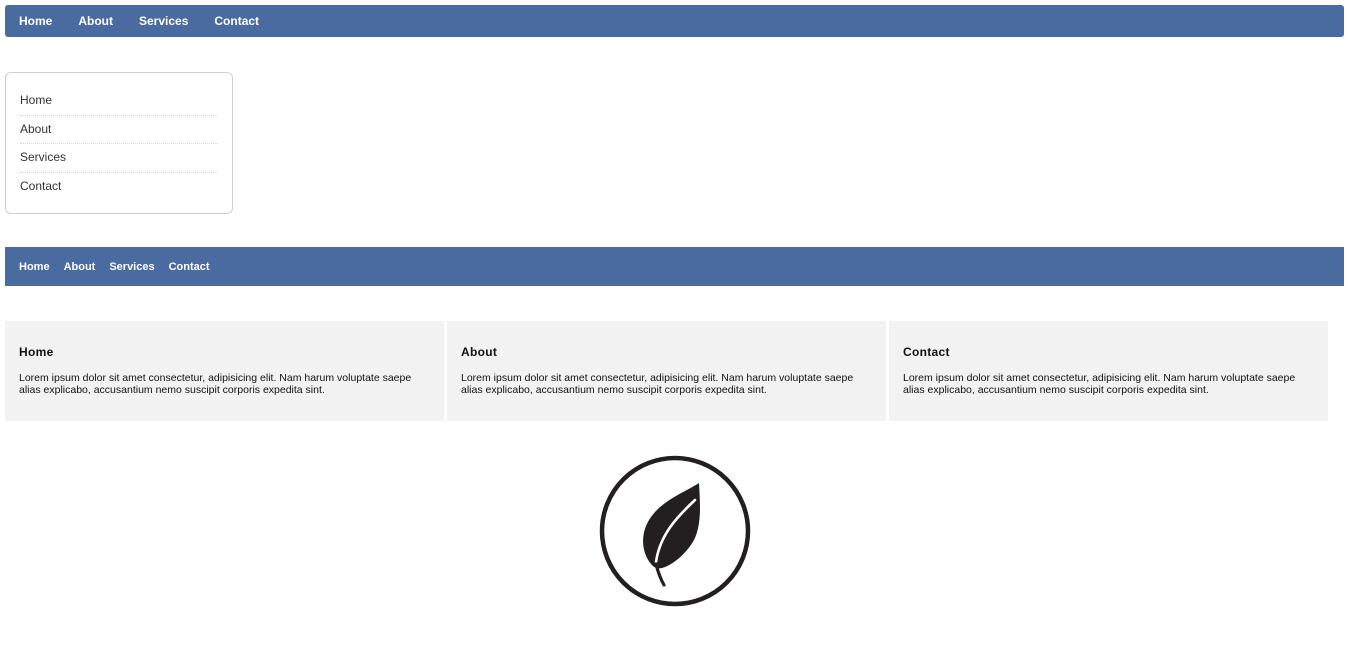 Image resolution: width=1349 pixels, height=645 pixels. I want to click on second-nav-about-link: About, so click(80, 267).